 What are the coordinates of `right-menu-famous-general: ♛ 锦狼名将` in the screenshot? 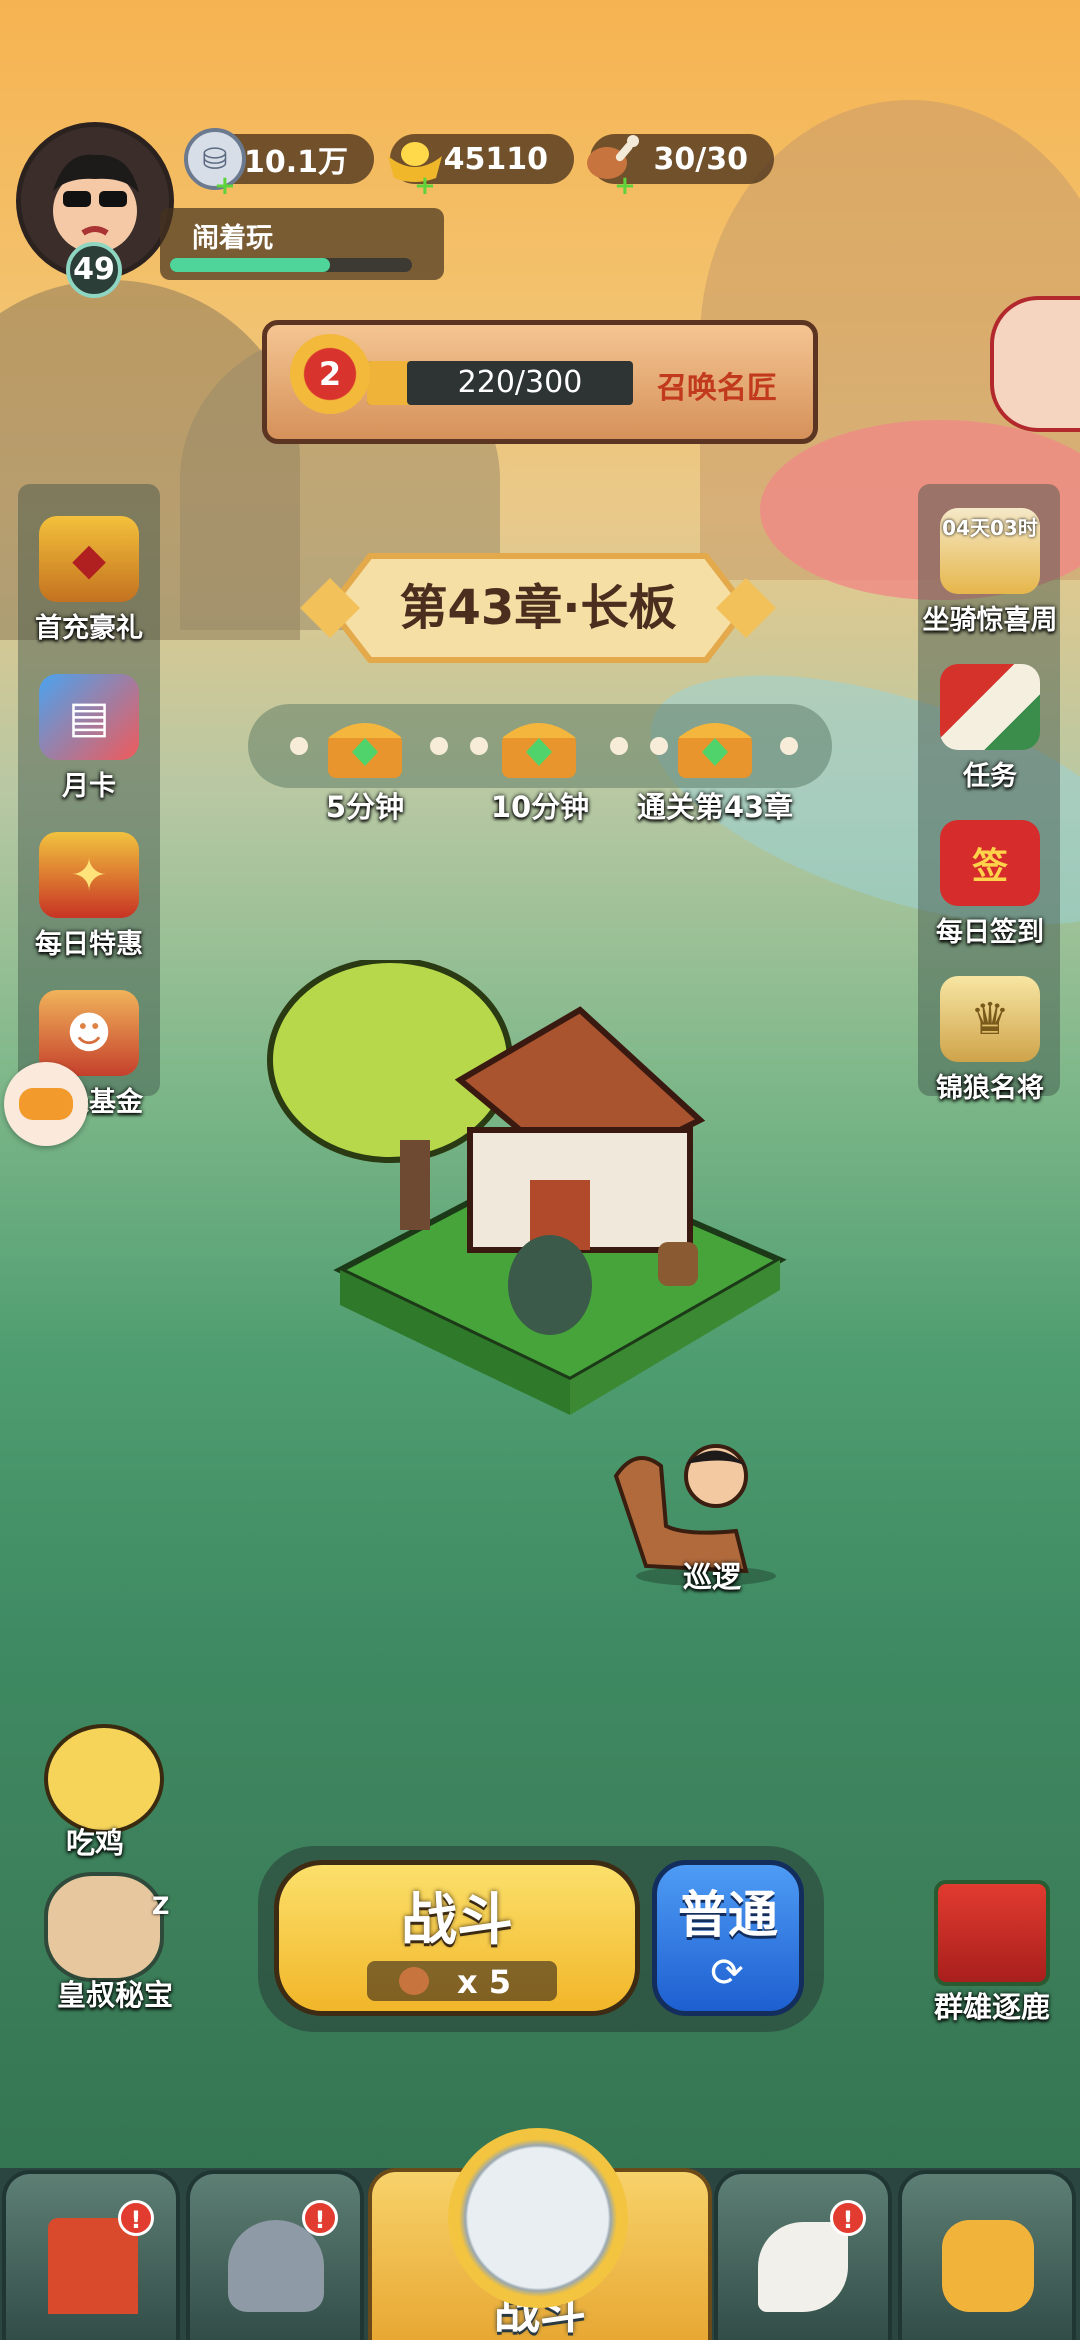 It's located at (990, 1040).